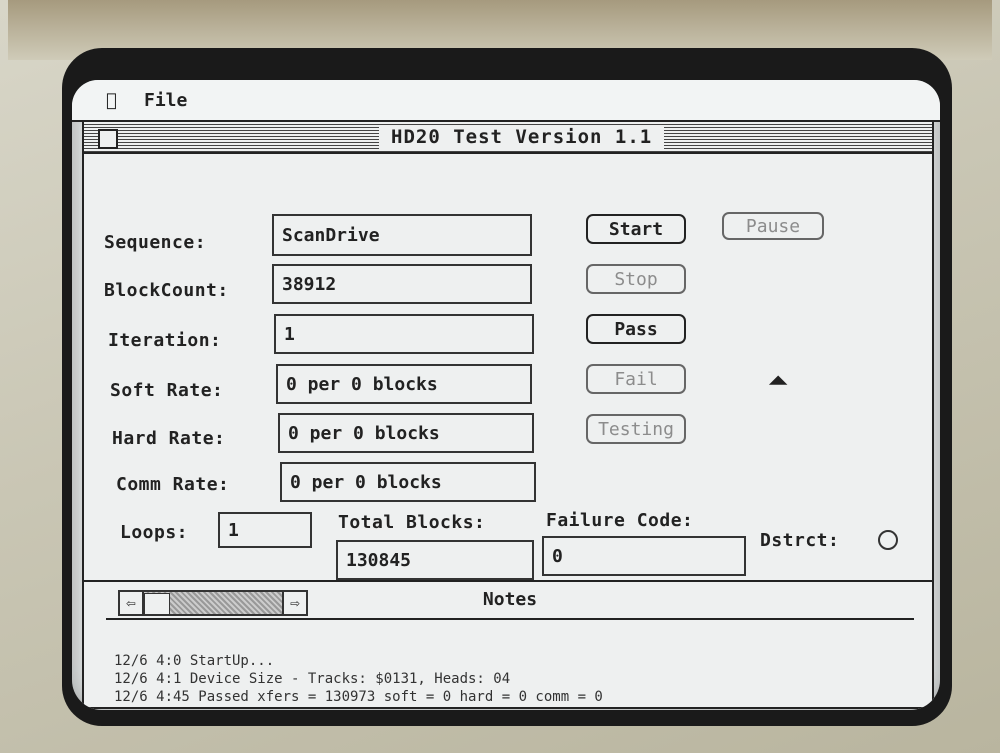  I want to click on sequence-field: ScanDrive, so click(402, 235).